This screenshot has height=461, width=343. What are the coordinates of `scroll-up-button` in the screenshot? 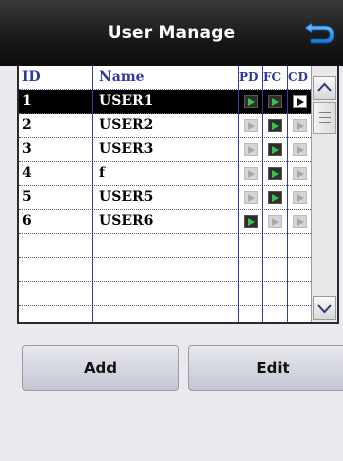 It's located at (324, 88).